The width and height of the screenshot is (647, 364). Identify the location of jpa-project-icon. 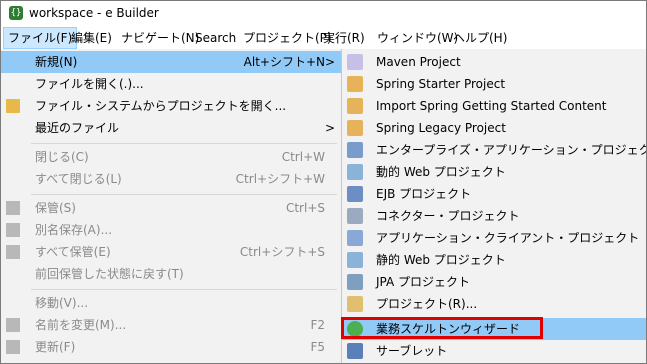
(355, 282).